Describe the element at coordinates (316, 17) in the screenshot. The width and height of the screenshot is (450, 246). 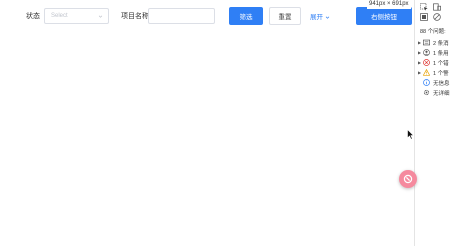
I see `expand-link-label: 展开` at that location.